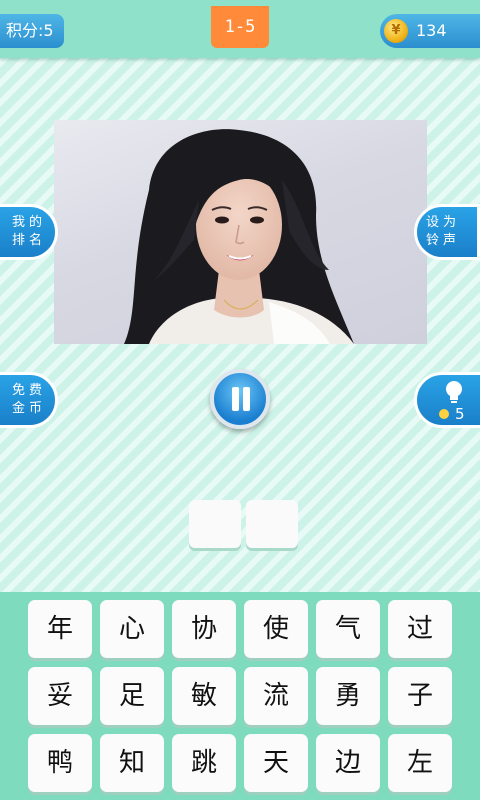  I want to click on coin-display: ¥ 134, so click(430, 31).